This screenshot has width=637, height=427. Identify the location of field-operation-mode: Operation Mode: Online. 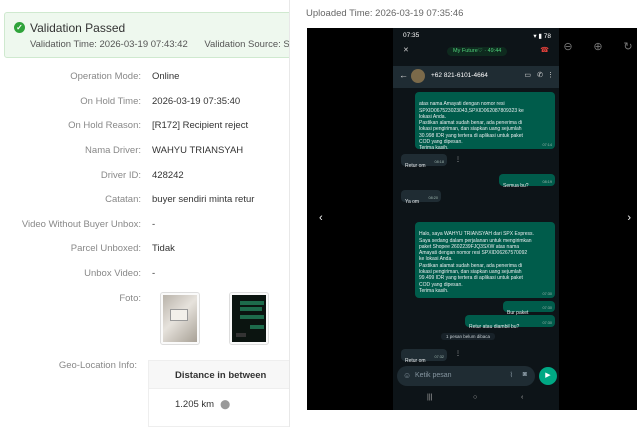
(144, 78).